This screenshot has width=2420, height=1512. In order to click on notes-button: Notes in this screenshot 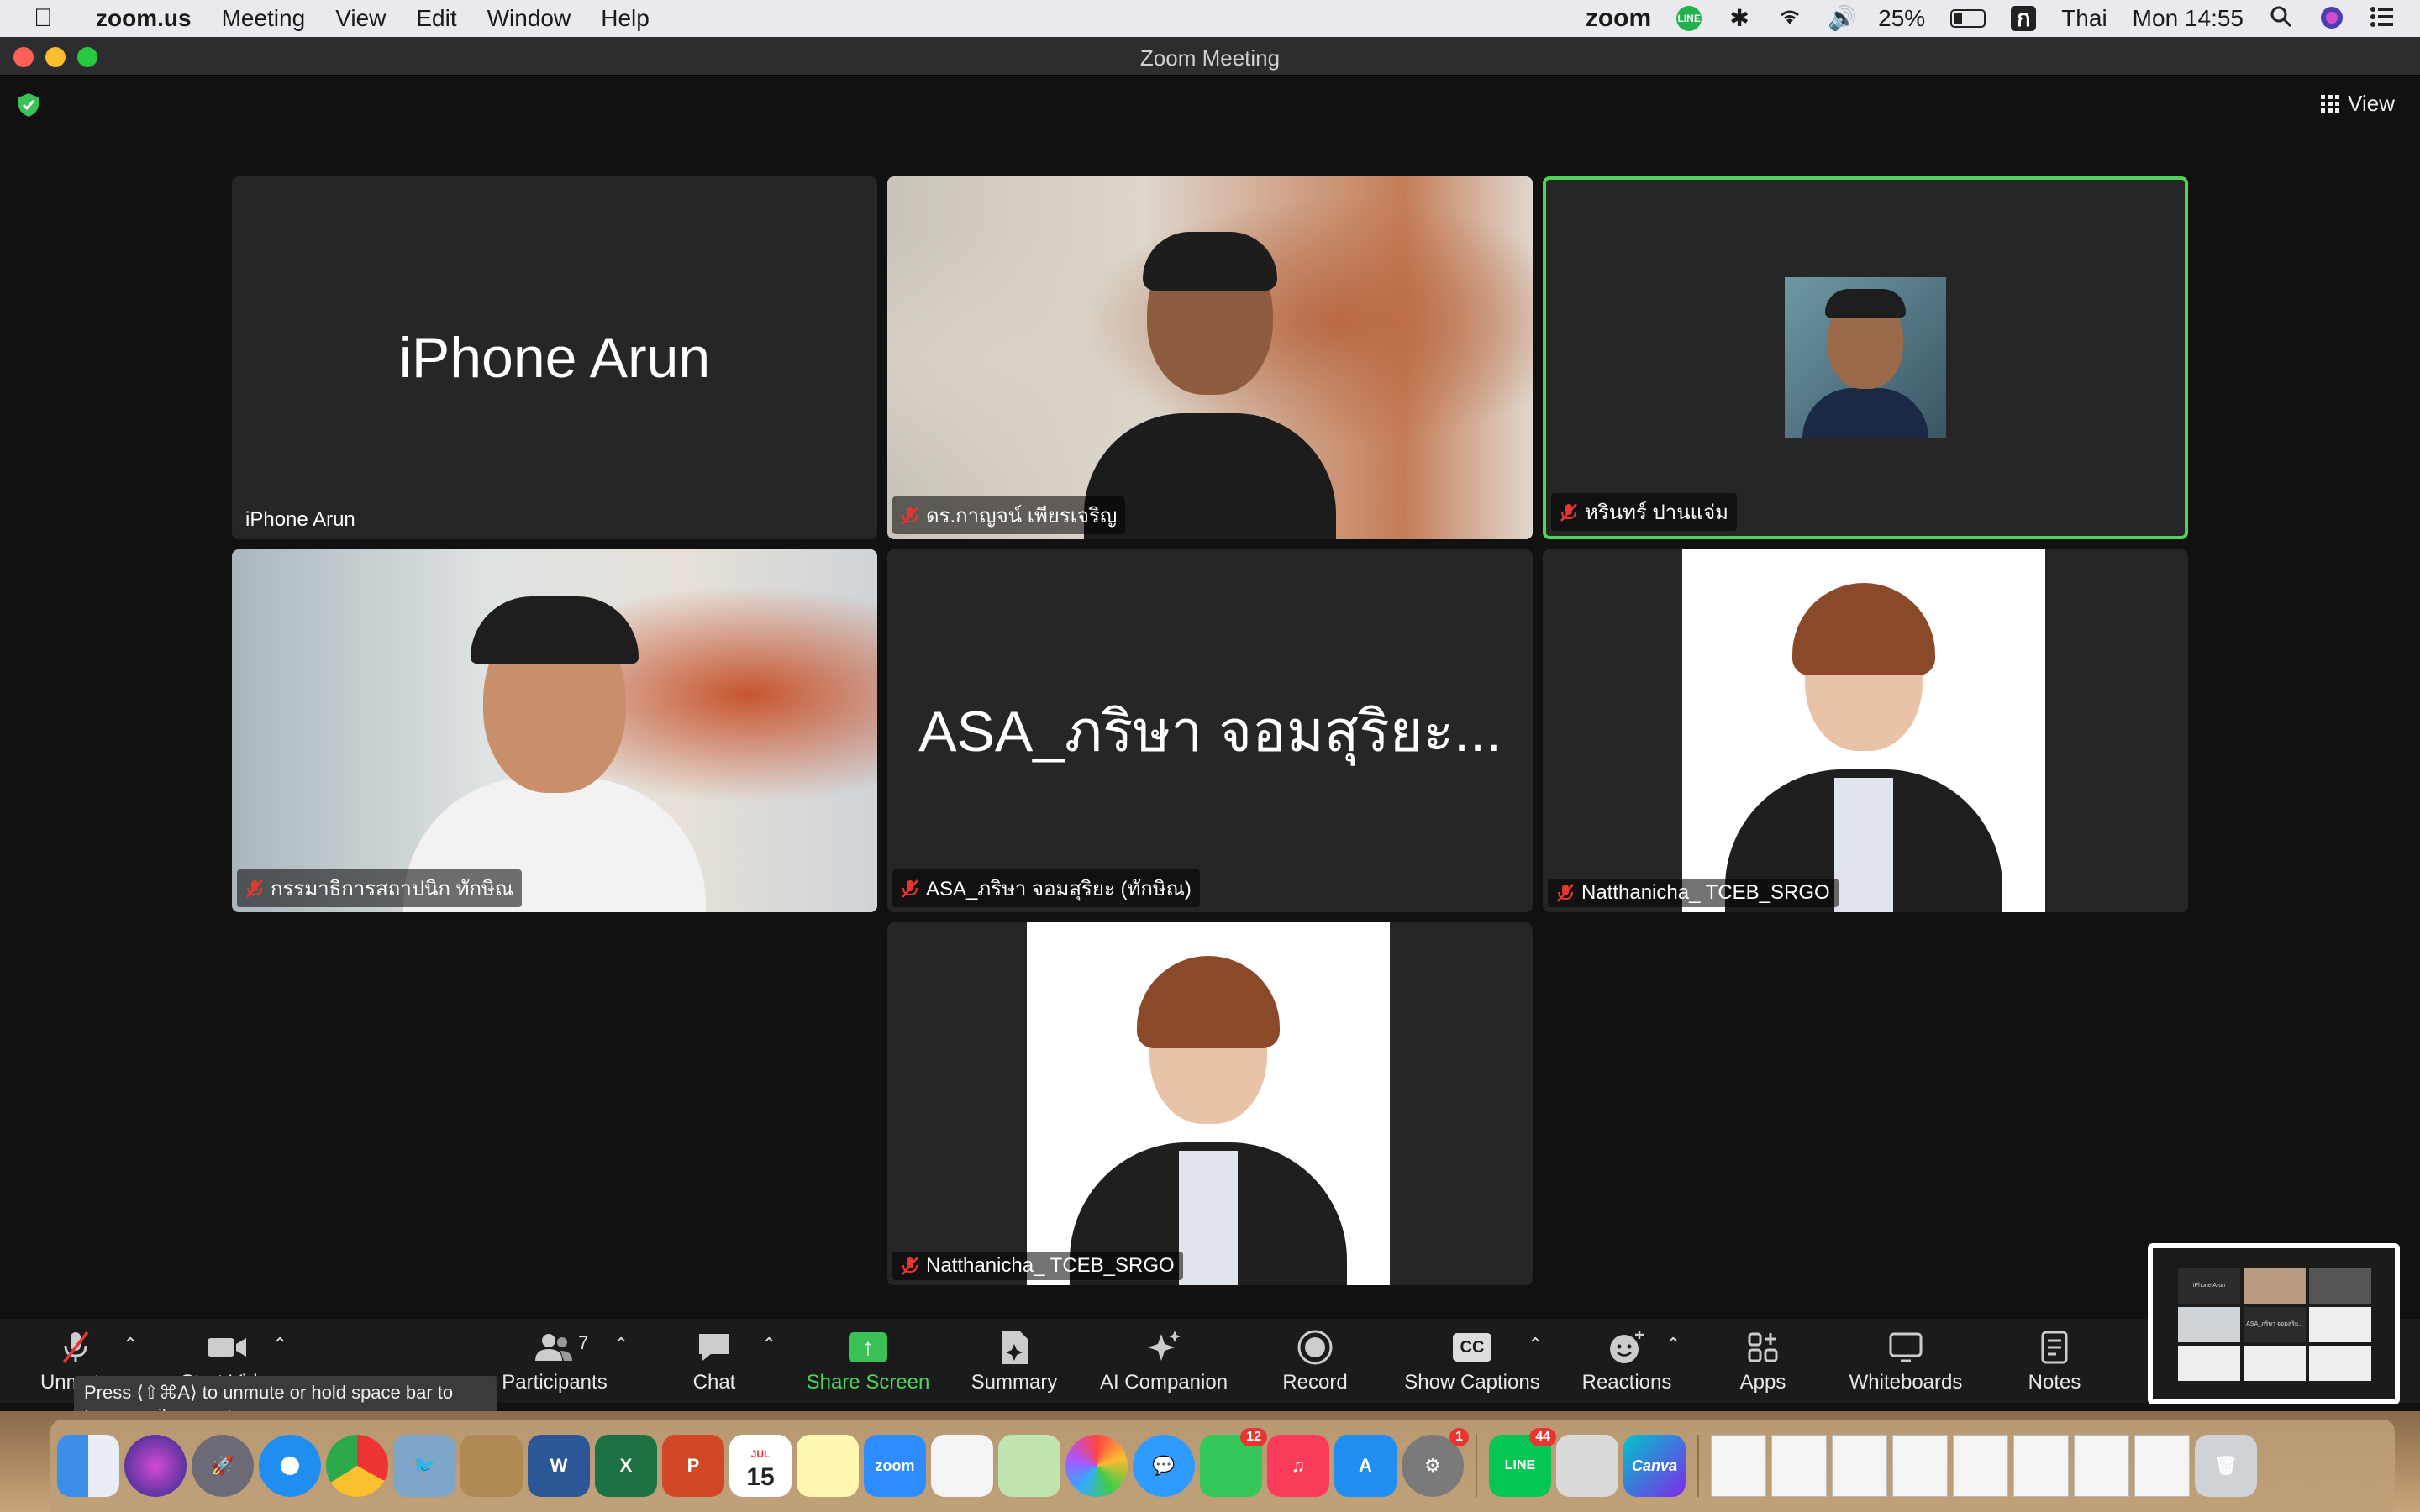, I will do `click(2054, 1361)`.